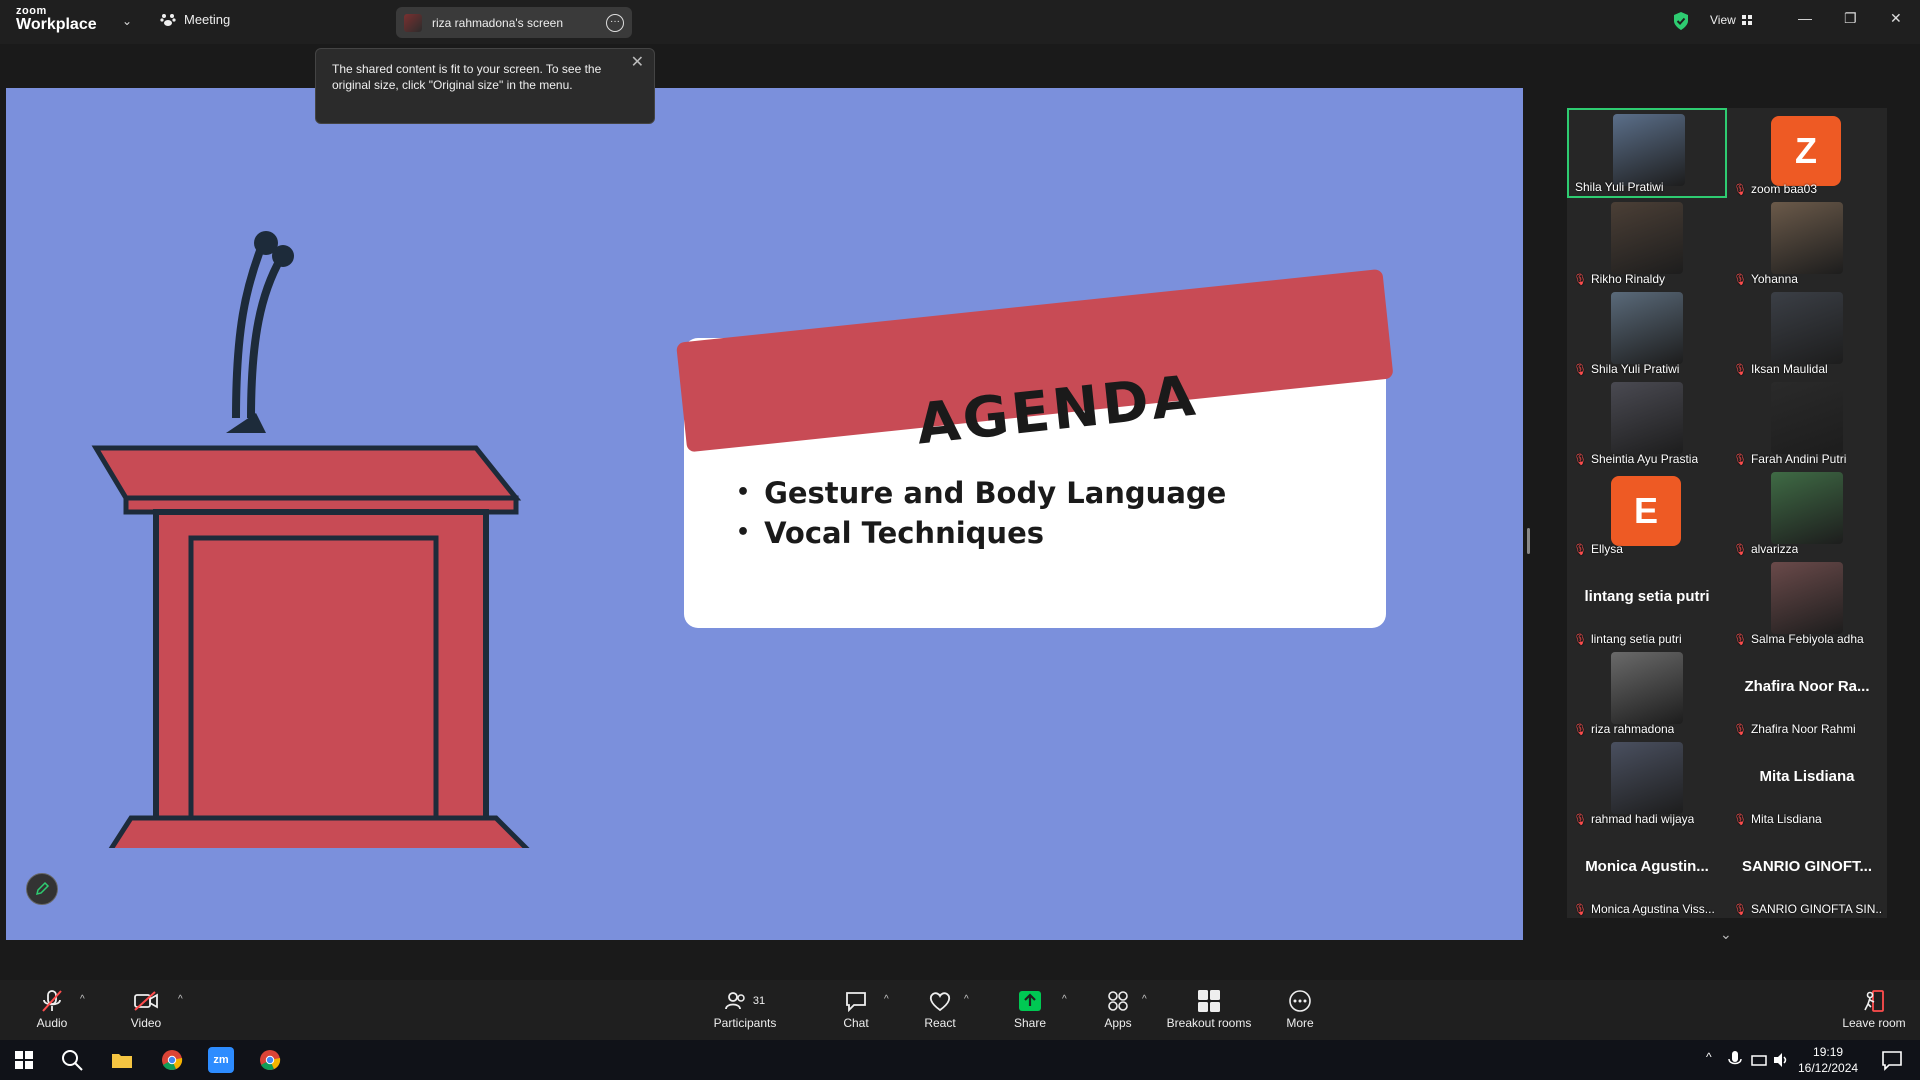 This screenshot has width=1920, height=1080. Describe the element at coordinates (1647, 153) in the screenshot. I see `participant-tile: Shila Yuli Pratiwi` at that location.